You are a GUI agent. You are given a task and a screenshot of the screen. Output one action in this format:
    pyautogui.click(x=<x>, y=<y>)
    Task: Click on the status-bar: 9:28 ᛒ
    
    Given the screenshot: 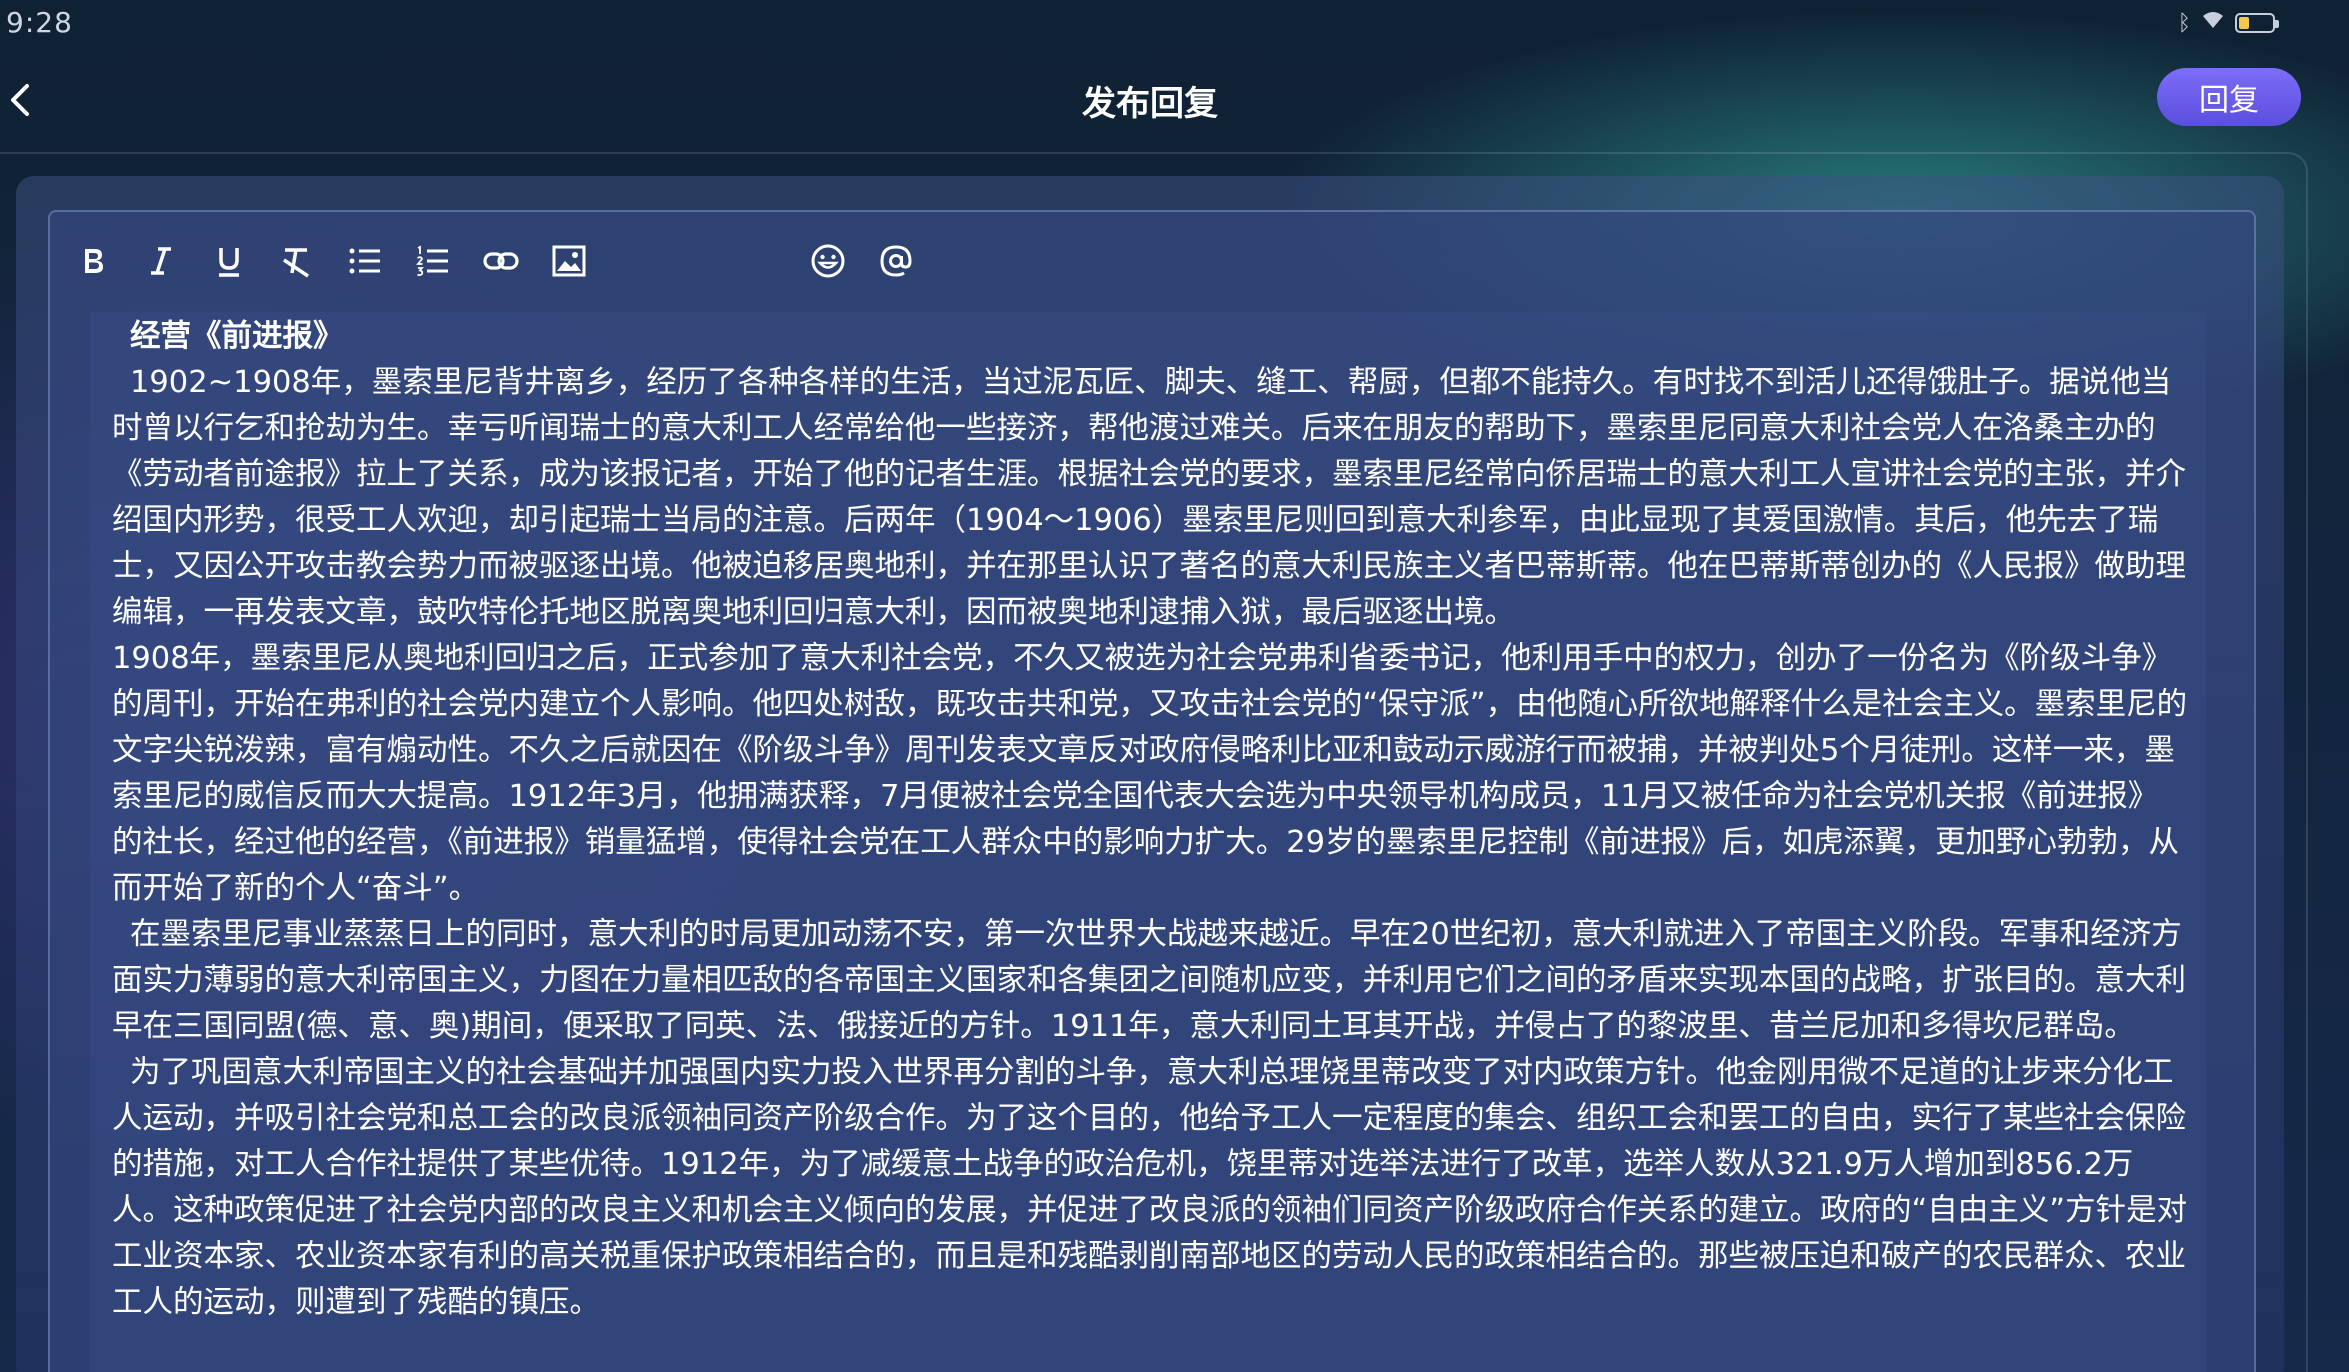 What is the action you would take?
    pyautogui.click(x=1174, y=24)
    